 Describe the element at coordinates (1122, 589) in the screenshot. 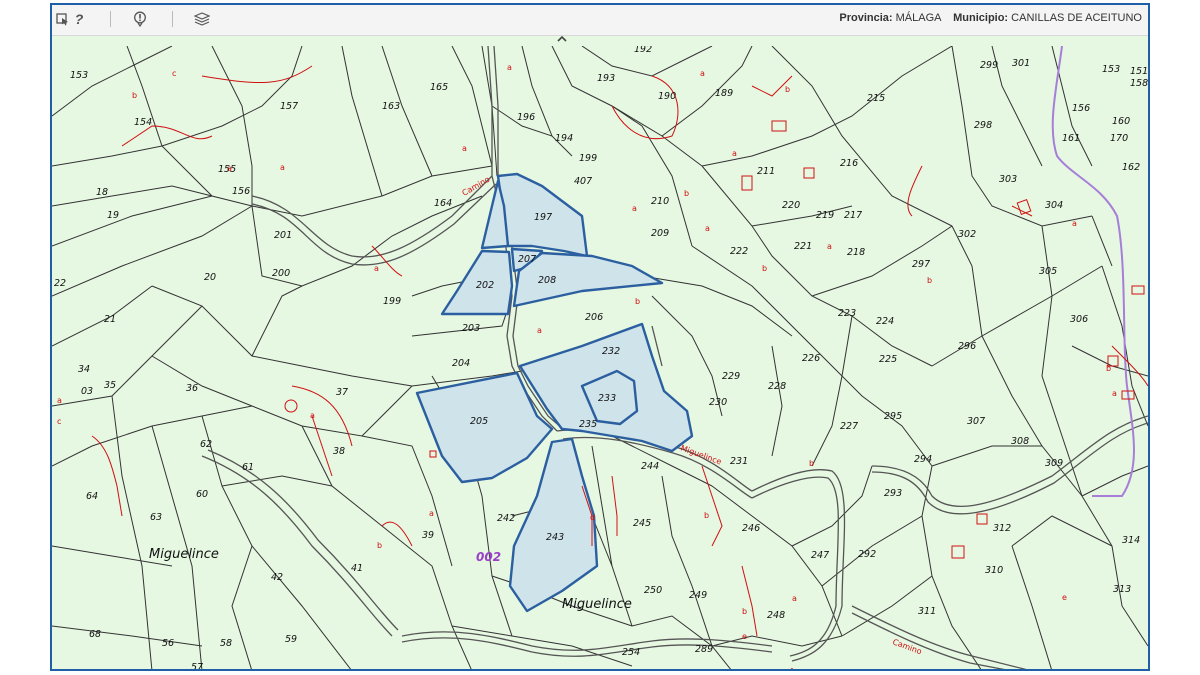

I see `parcel-label: 313` at that location.